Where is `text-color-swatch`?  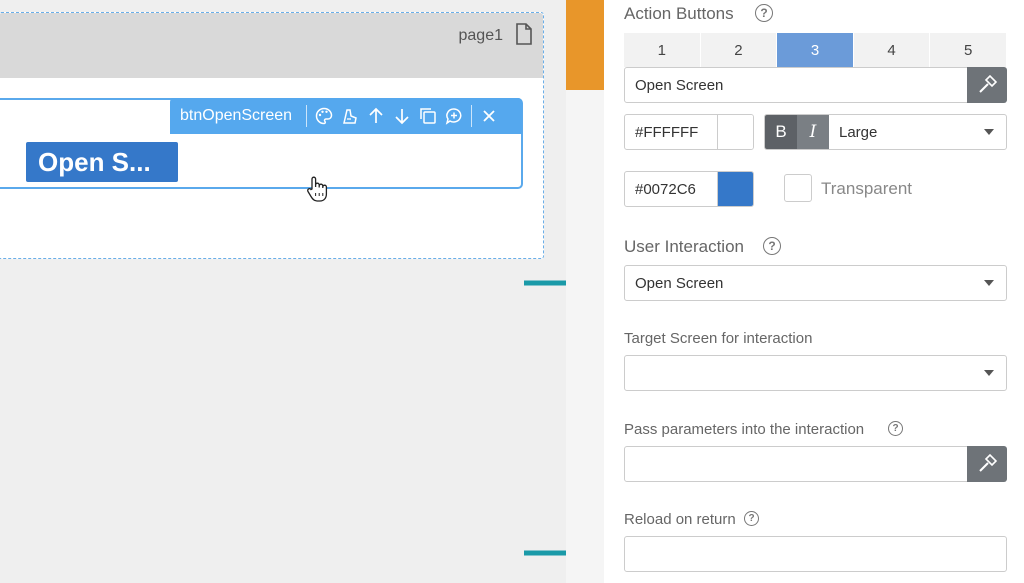
text-color-swatch is located at coordinates (735, 132).